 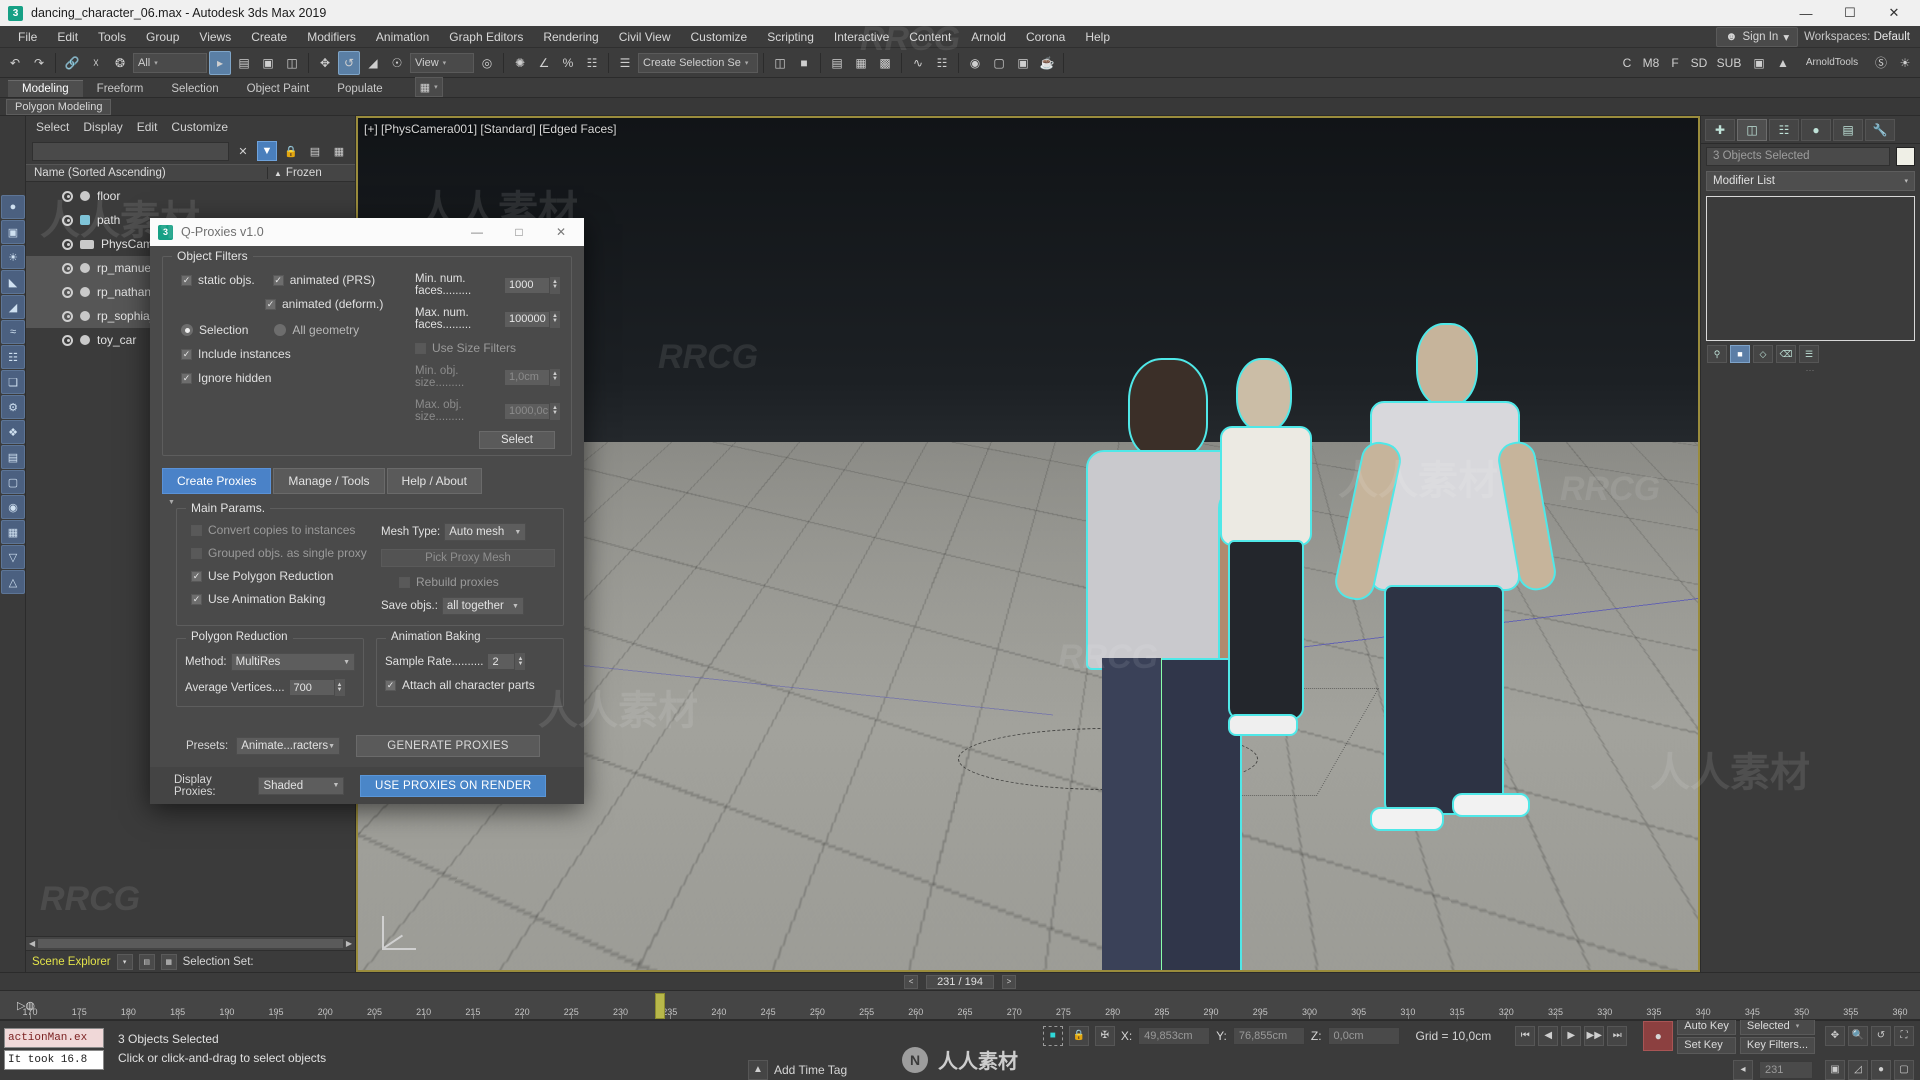 I want to click on filter-shapes-icon: ▣, so click(x=13, y=232).